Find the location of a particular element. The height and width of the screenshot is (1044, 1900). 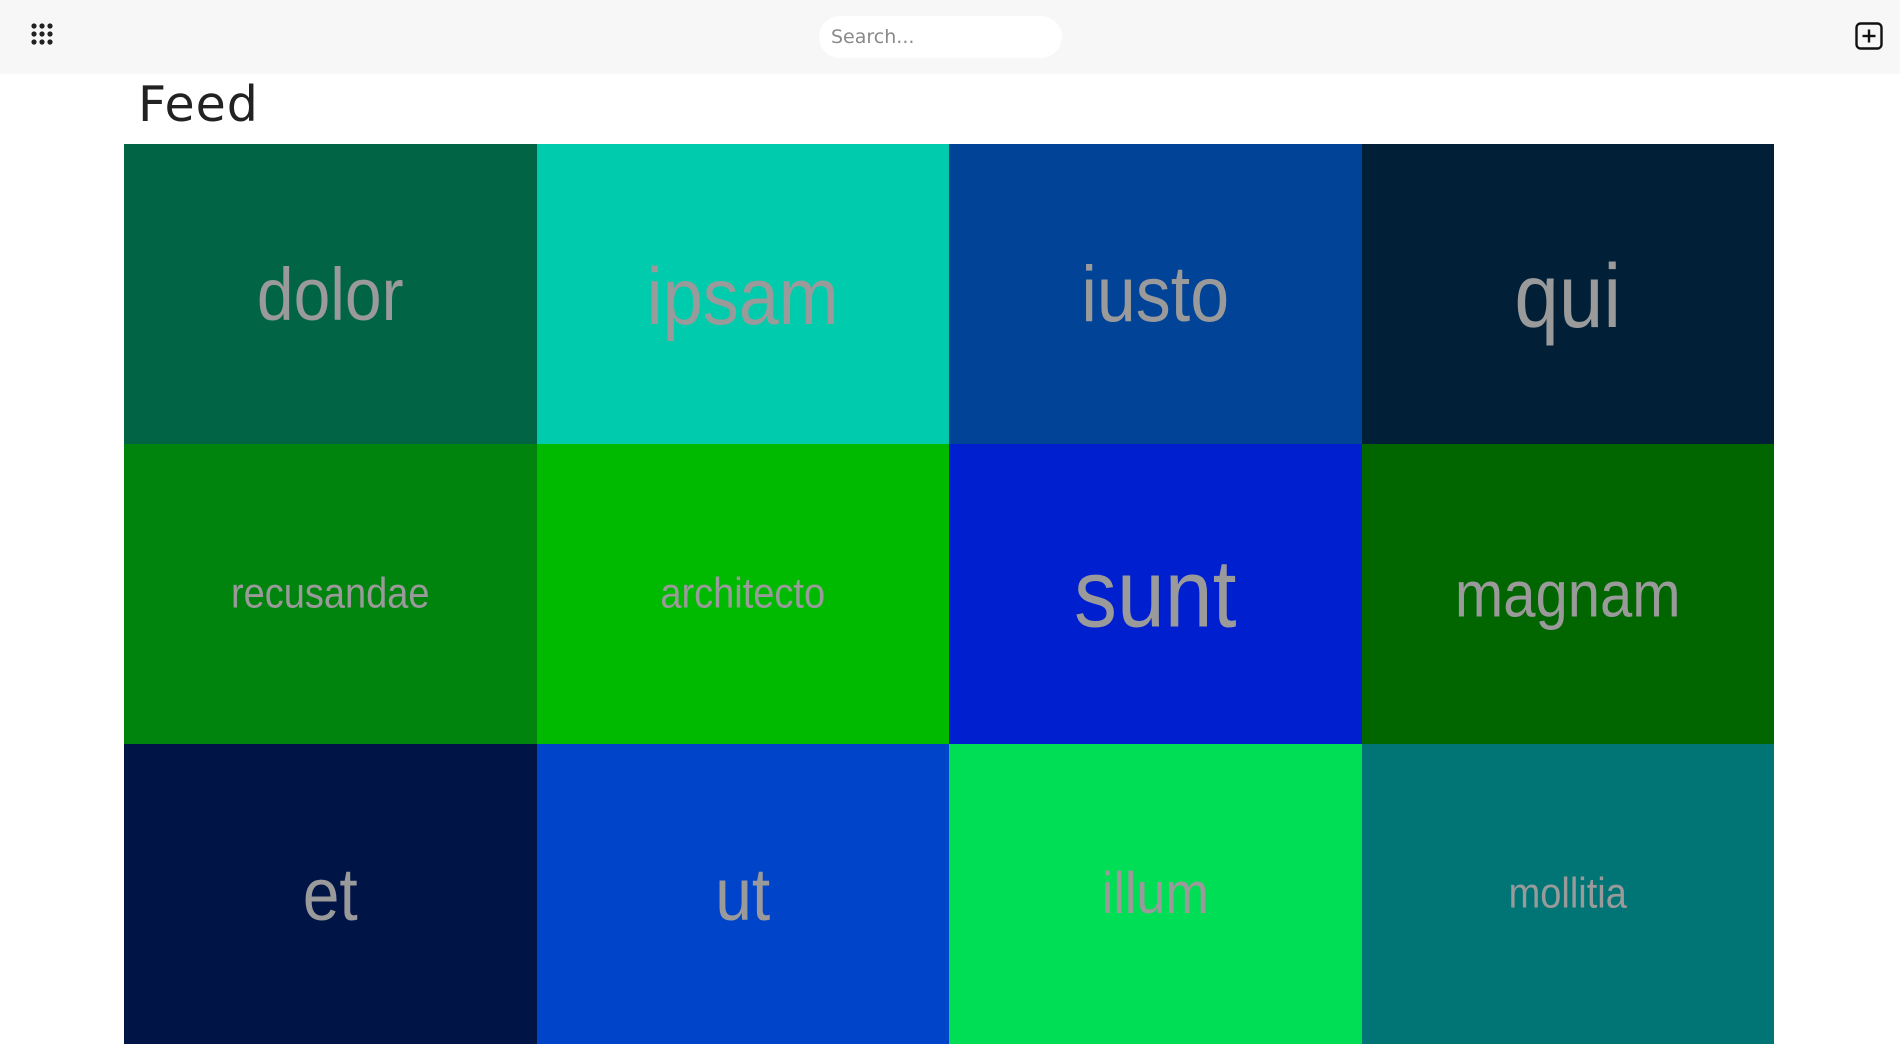

feed-tile: architecto is located at coordinates (742, 594).